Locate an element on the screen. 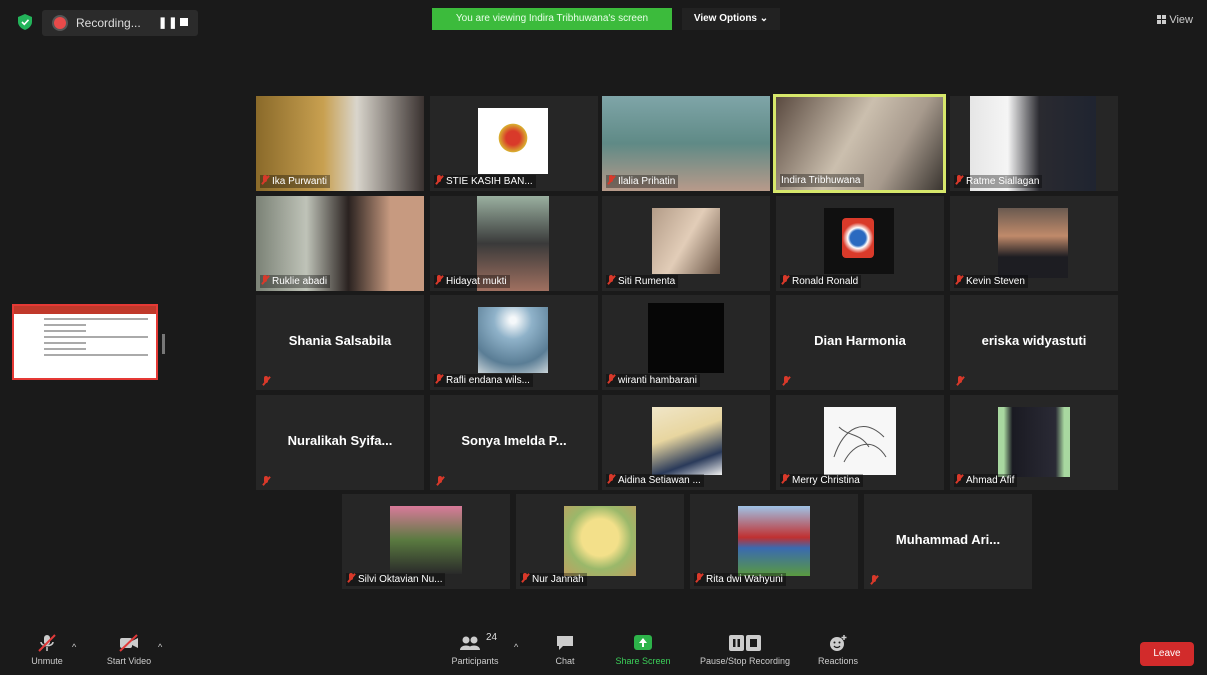 The width and height of the screenshot is (1207, 675). muted-microphone-icon is located at coordinates (47, 643).